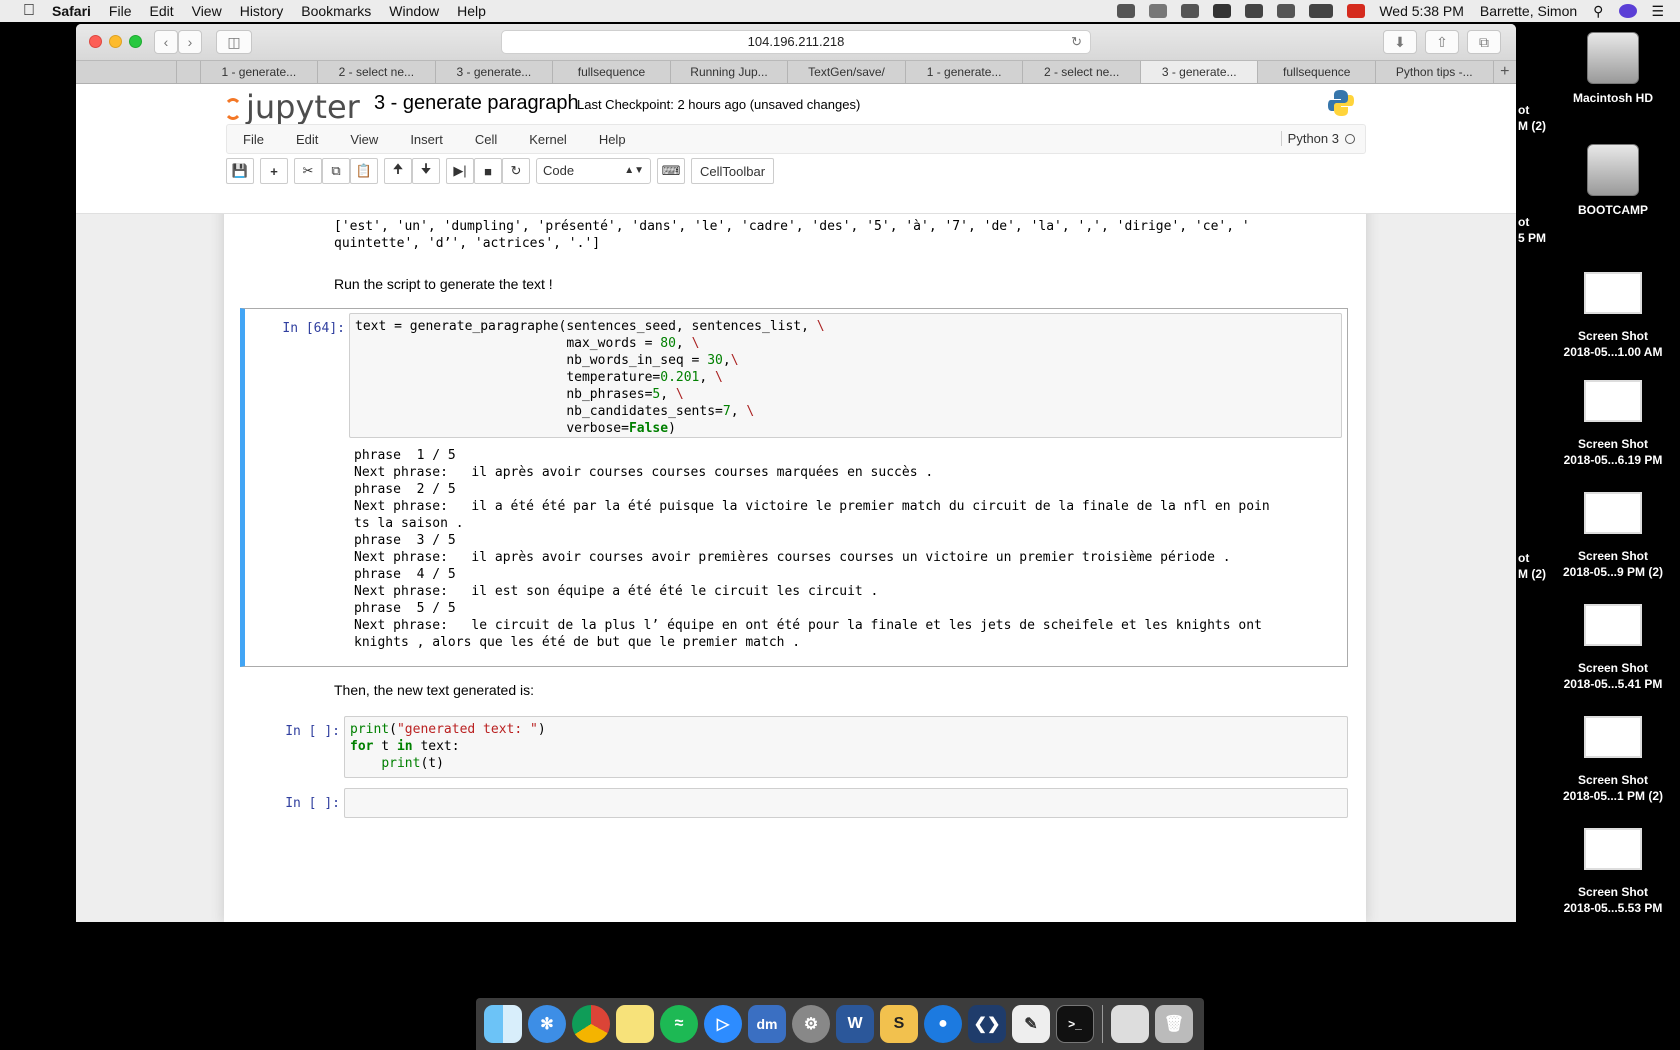 The height and width of the screenshot is (1050, 1680). I want to click on restart-icon: ↻, so click(516, 171).